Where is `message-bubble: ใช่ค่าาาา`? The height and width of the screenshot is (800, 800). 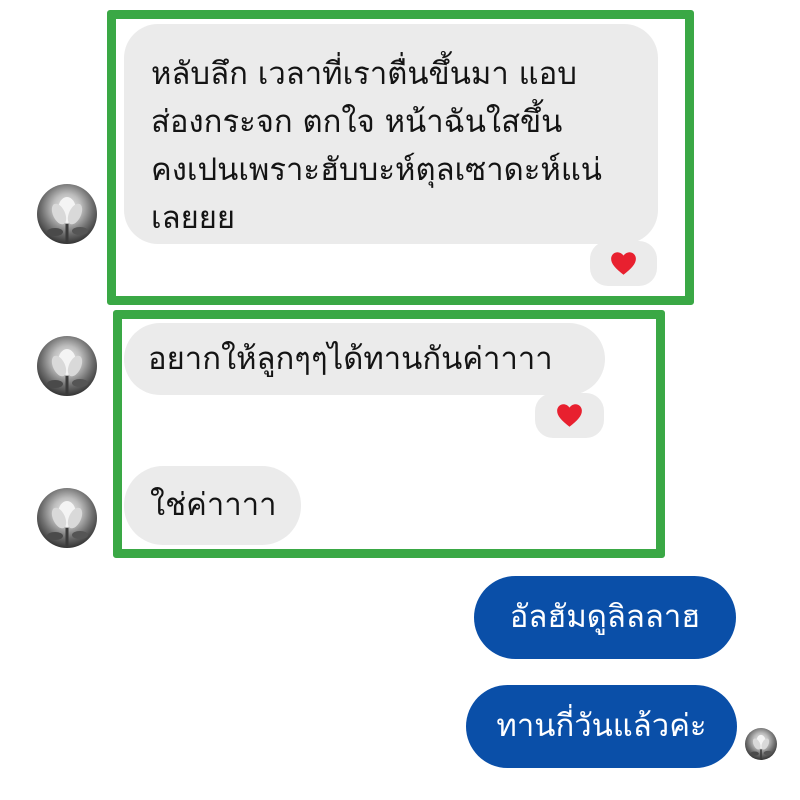 message-bubble: ใช่ค่าาาา is located at coordinates (212, 505).